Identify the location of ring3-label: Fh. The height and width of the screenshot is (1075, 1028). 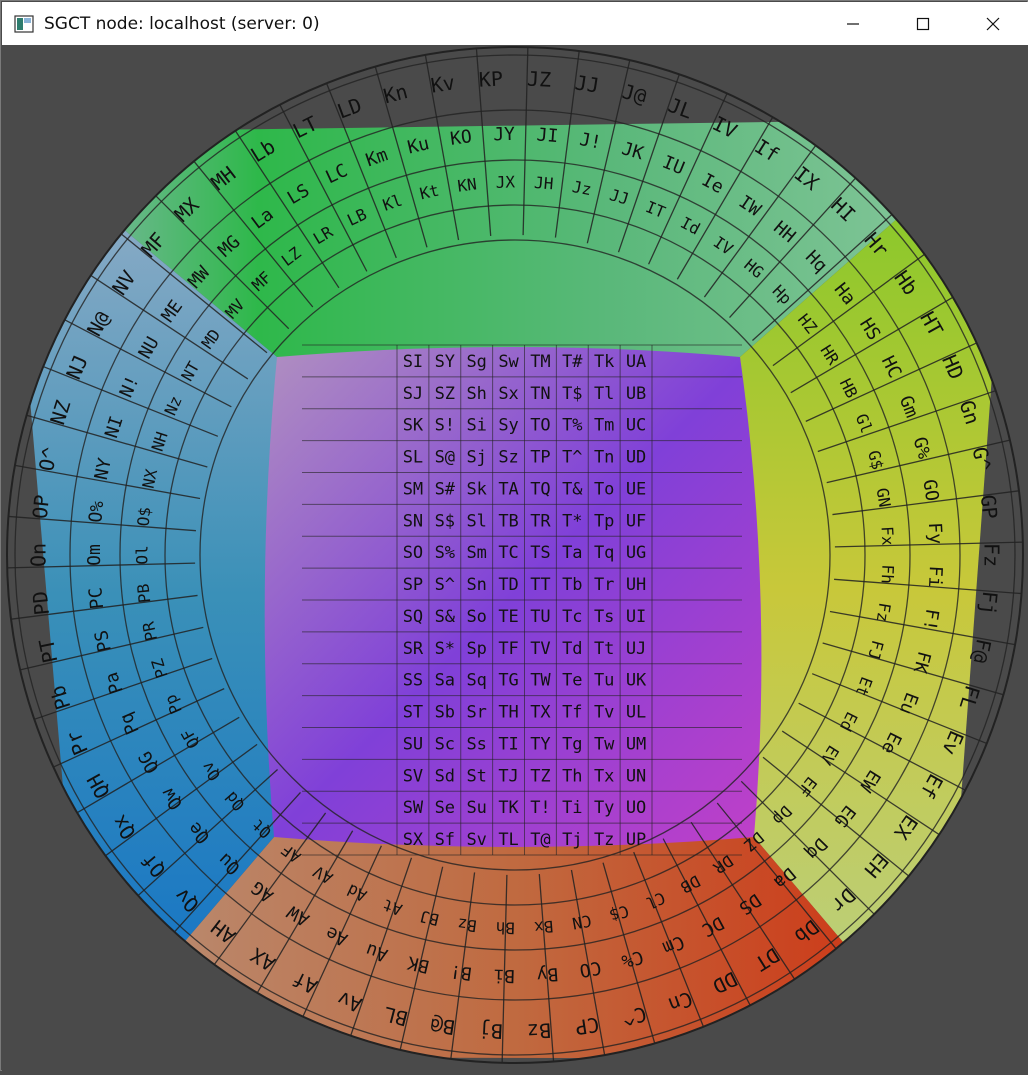
(888, 574).